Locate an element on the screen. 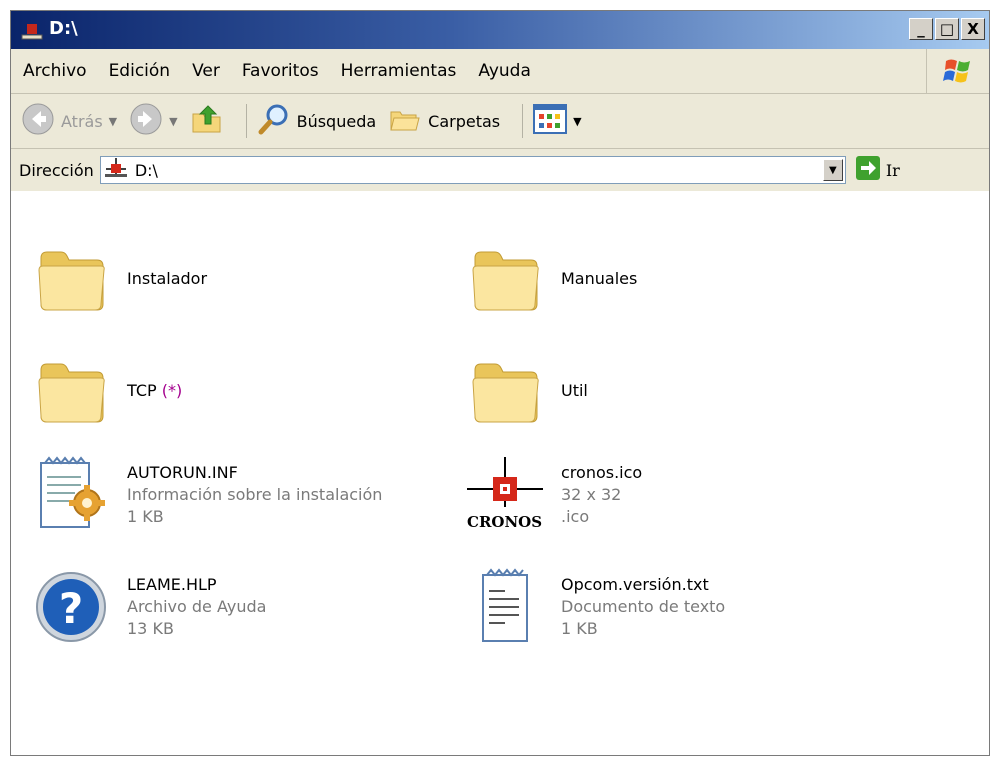  search-label: Búsqueda is located at coordinates (336, 121).